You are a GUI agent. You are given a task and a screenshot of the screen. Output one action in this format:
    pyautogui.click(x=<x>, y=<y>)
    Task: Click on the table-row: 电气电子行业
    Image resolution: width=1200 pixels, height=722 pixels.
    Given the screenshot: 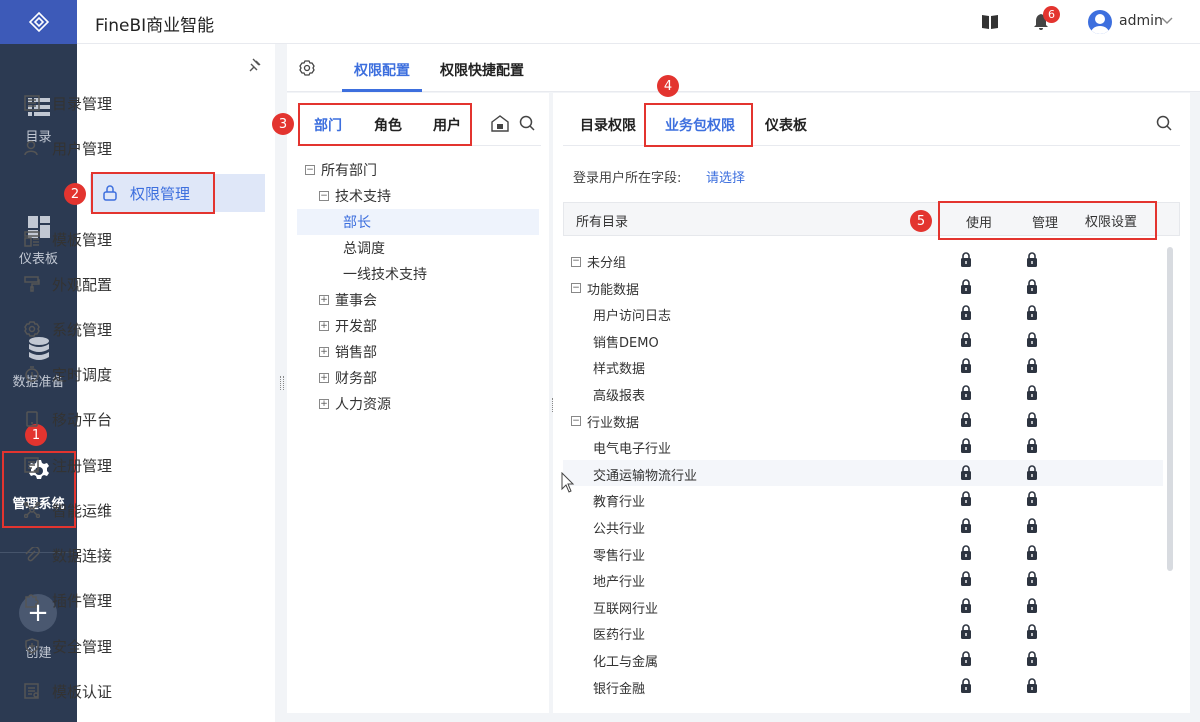 What is the action you would take?
    pyautogui.click(x=863, y=446)
    